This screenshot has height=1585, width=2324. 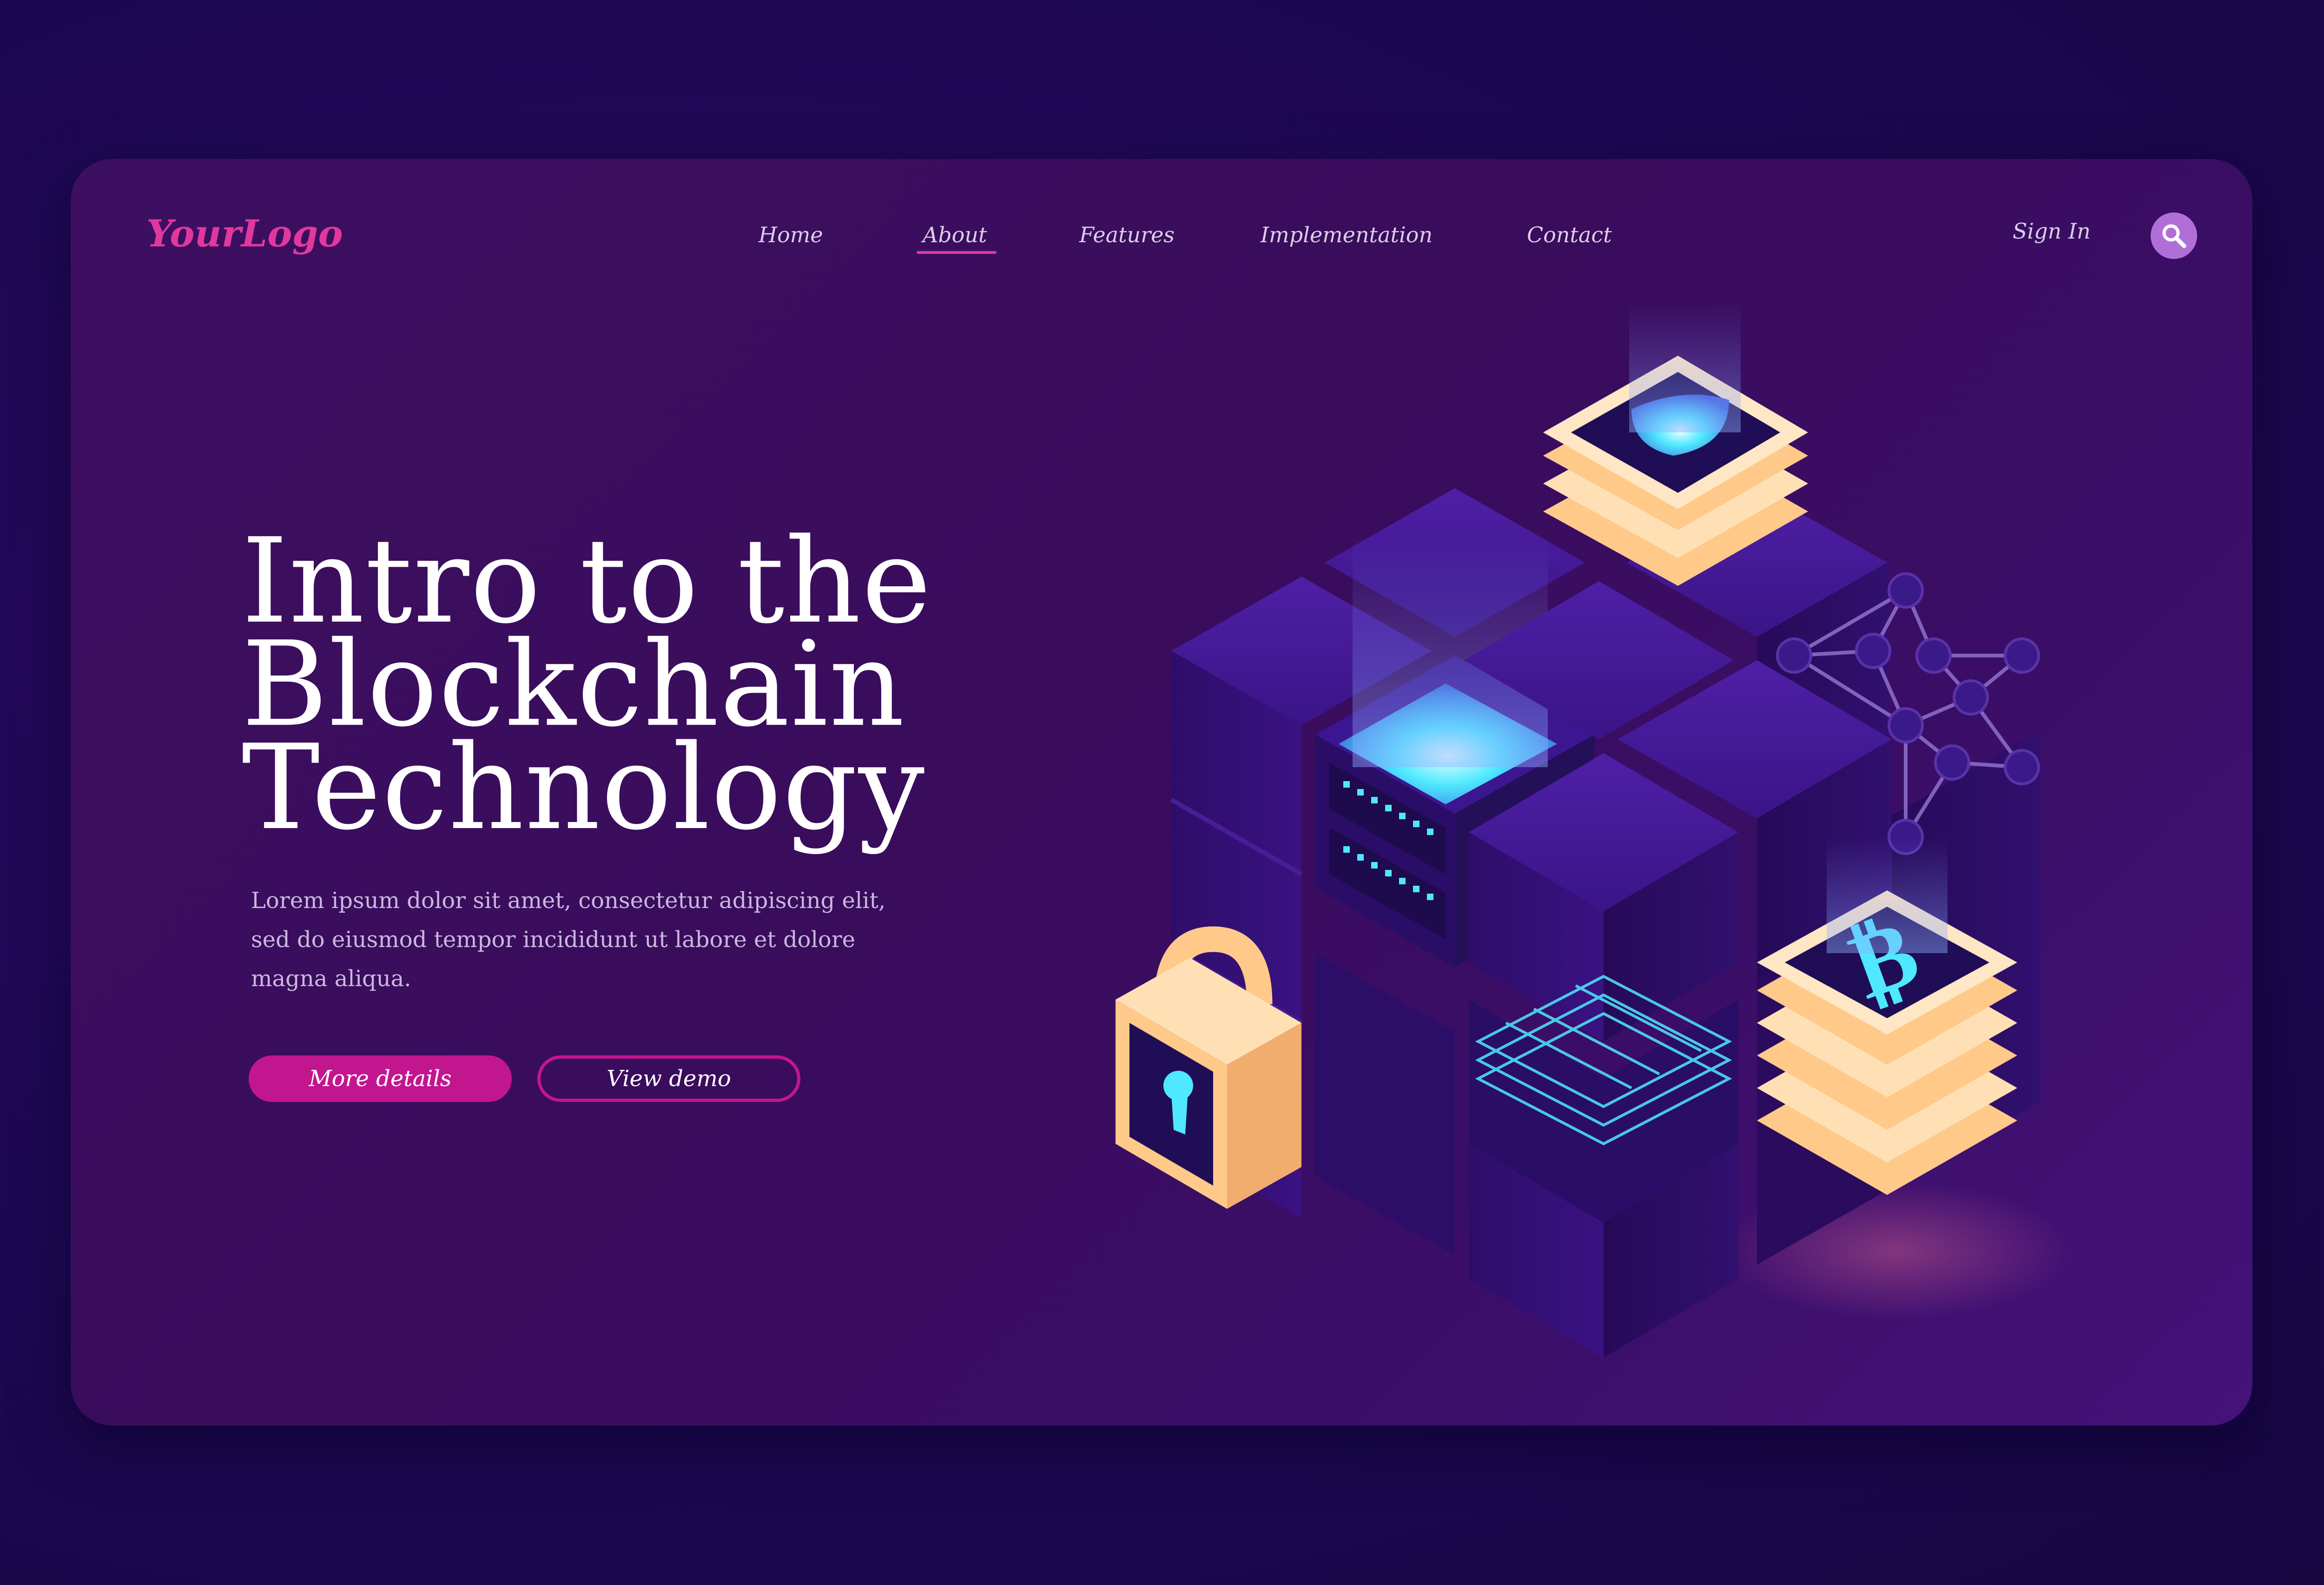 I want to click on more-details-button: More details, so click(x=380, y=1078).